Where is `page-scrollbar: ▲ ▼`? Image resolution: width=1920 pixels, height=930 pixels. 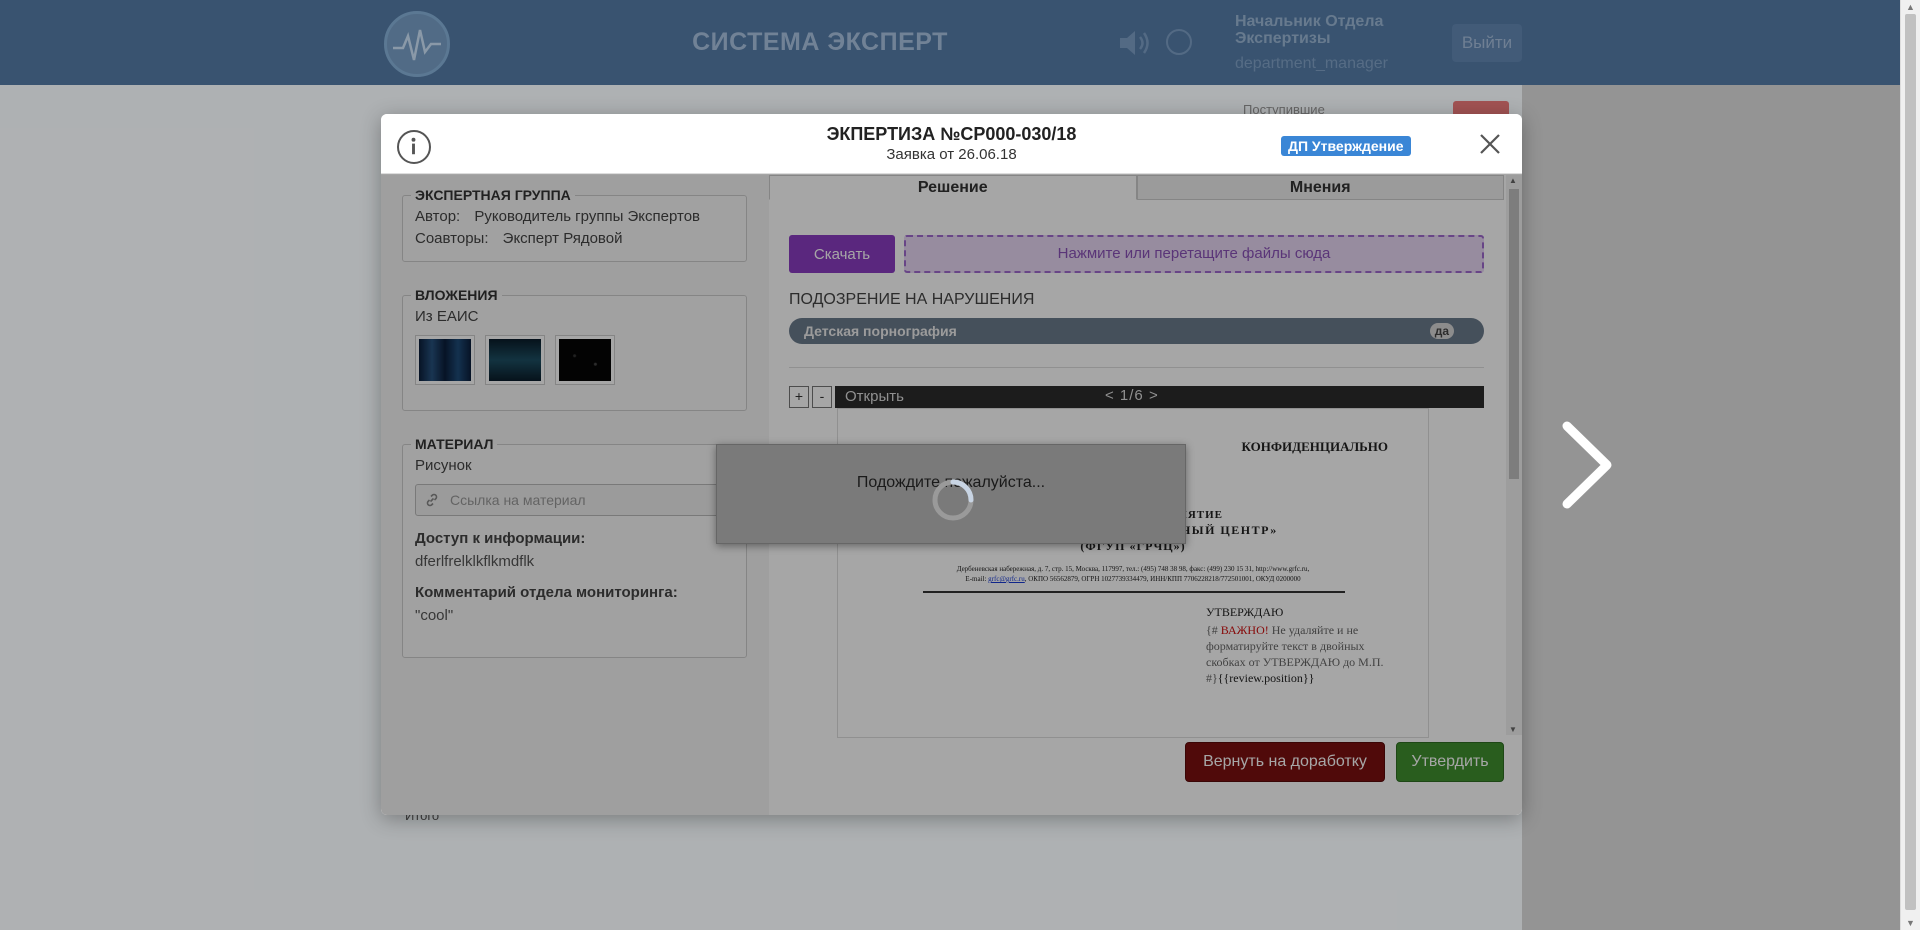 page-scrollbar: ▲ ▼ is located at coordinates (1910, 465).